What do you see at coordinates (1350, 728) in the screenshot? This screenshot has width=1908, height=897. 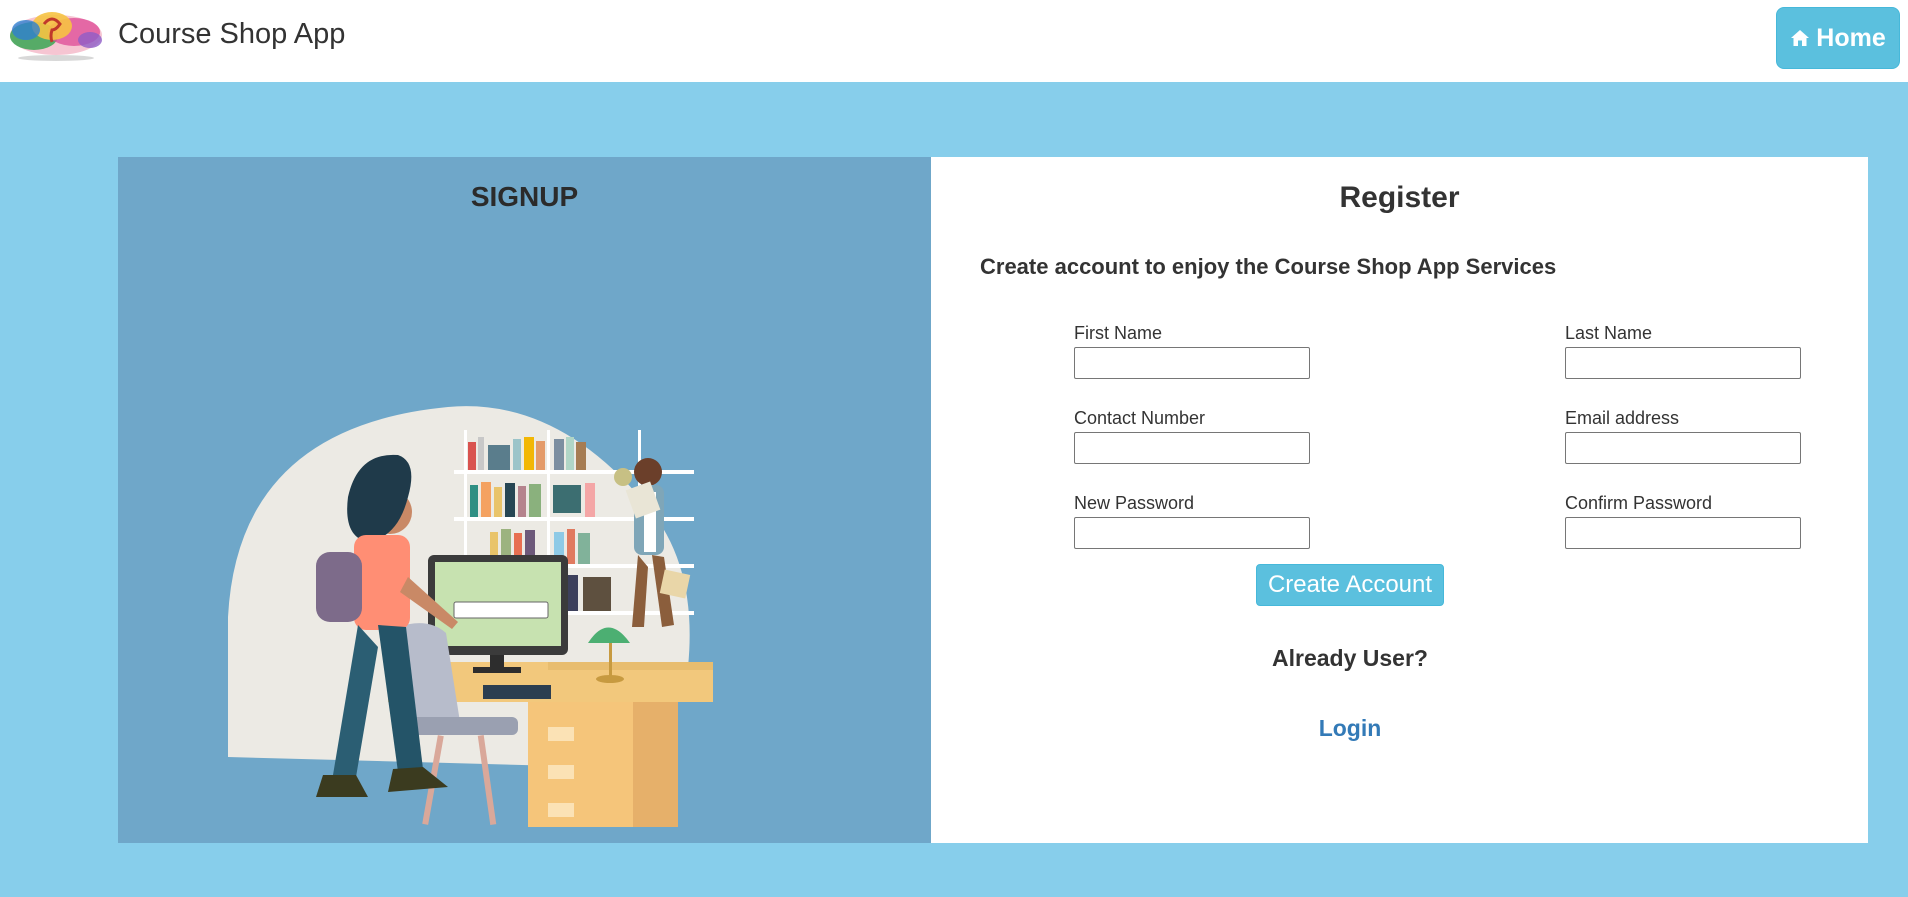 I see `login-link: Login` at bounding box center [1350, 728].